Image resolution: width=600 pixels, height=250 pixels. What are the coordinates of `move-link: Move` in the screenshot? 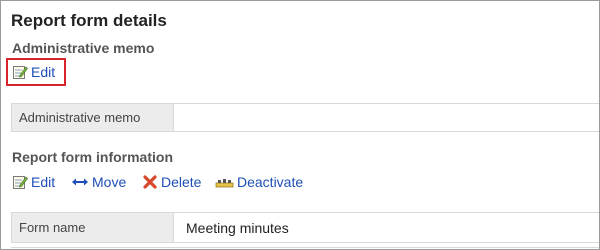 It's located at (98, 182).